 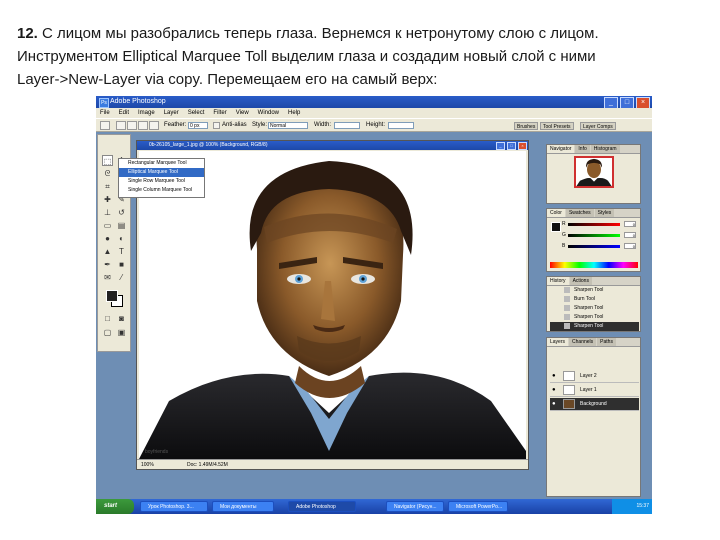 I want to click on start-button: start, so click(x=115, y=506).